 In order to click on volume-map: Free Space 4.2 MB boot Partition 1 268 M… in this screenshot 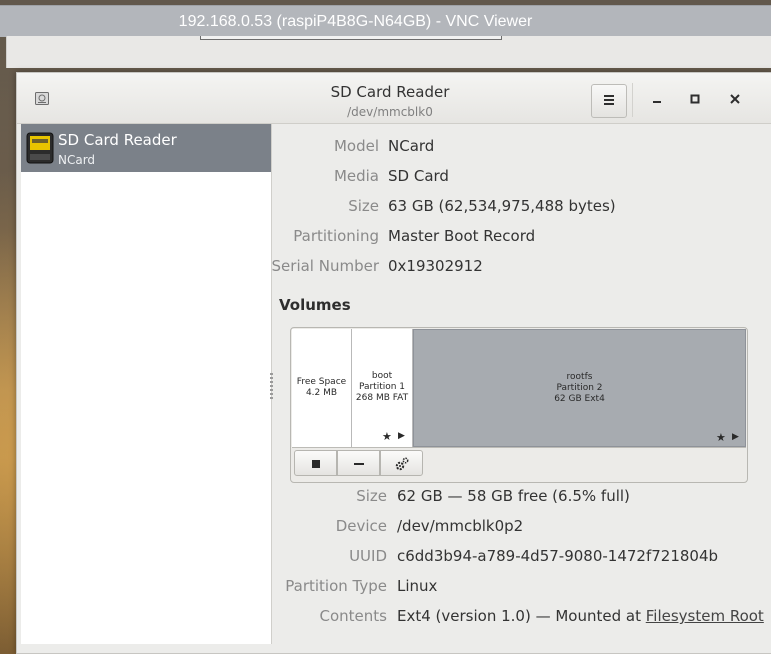, I will do `click(519, 405)`.